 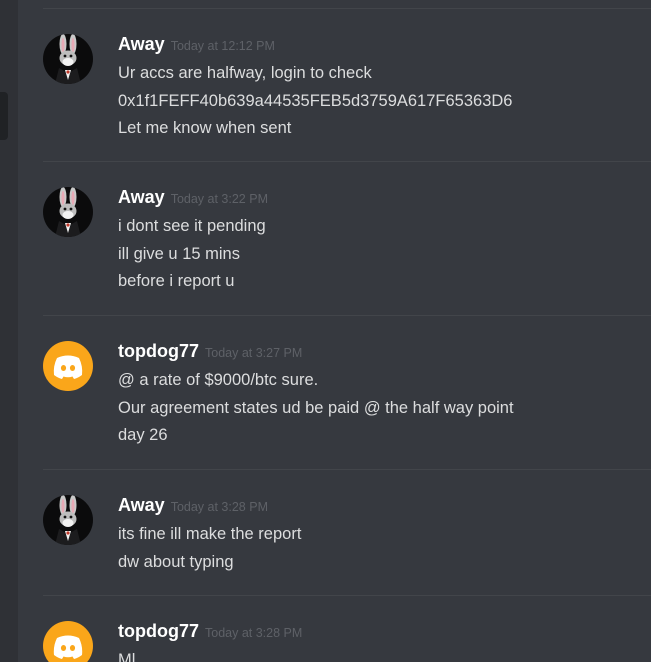 I want to click on message-header: Away Today at 12:12 PM, so click(x=196, y=46).